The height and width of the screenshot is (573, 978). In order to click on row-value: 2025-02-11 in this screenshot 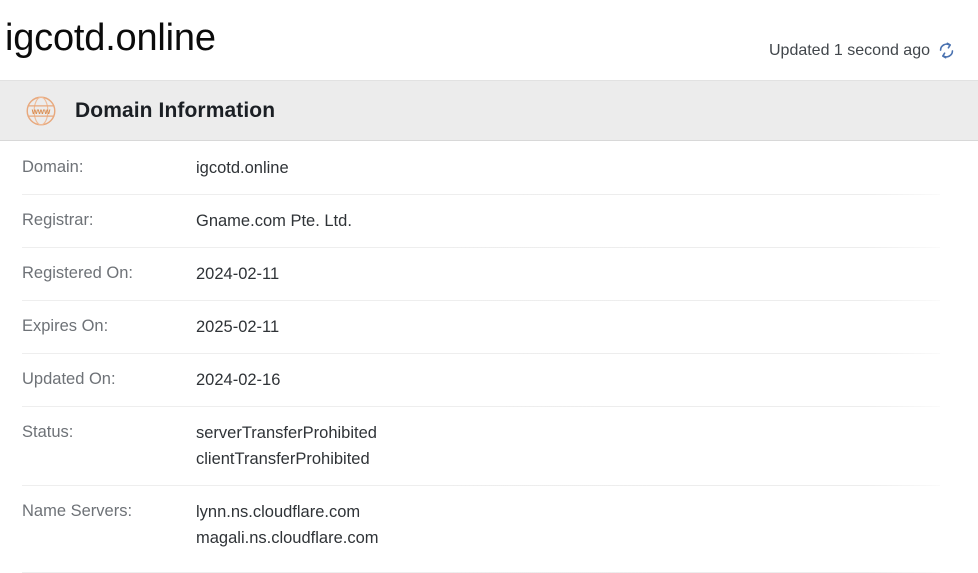, I will do `click(237, 327)`.